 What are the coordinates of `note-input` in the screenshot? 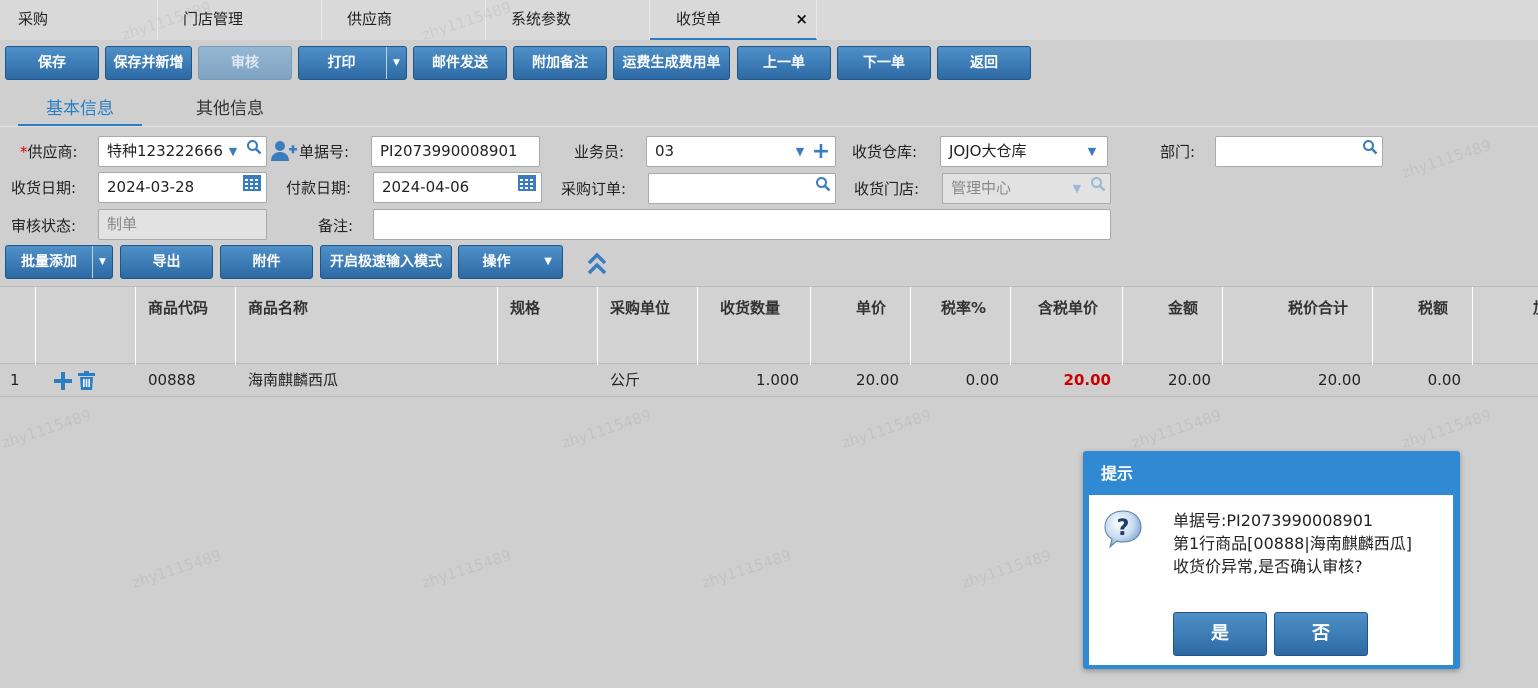 It's located at (742, 224).